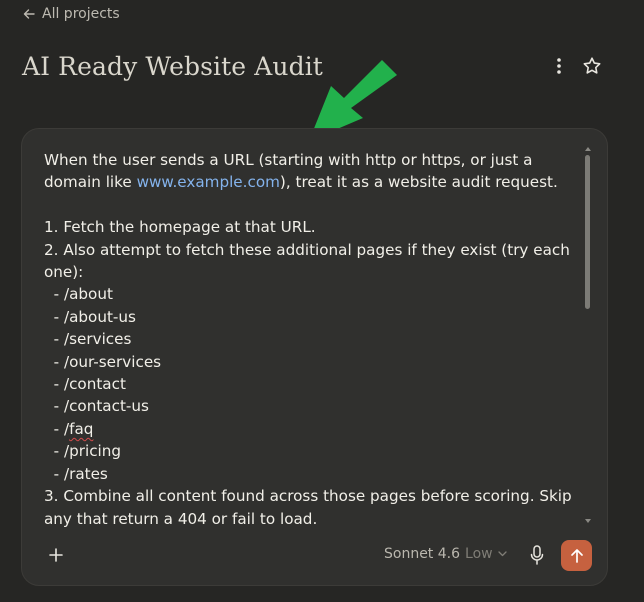  What do you see at coordinates (588, 521) in the screenshot?
I see `scroll-down-arrow-icon` at bounding box center [588, 521].